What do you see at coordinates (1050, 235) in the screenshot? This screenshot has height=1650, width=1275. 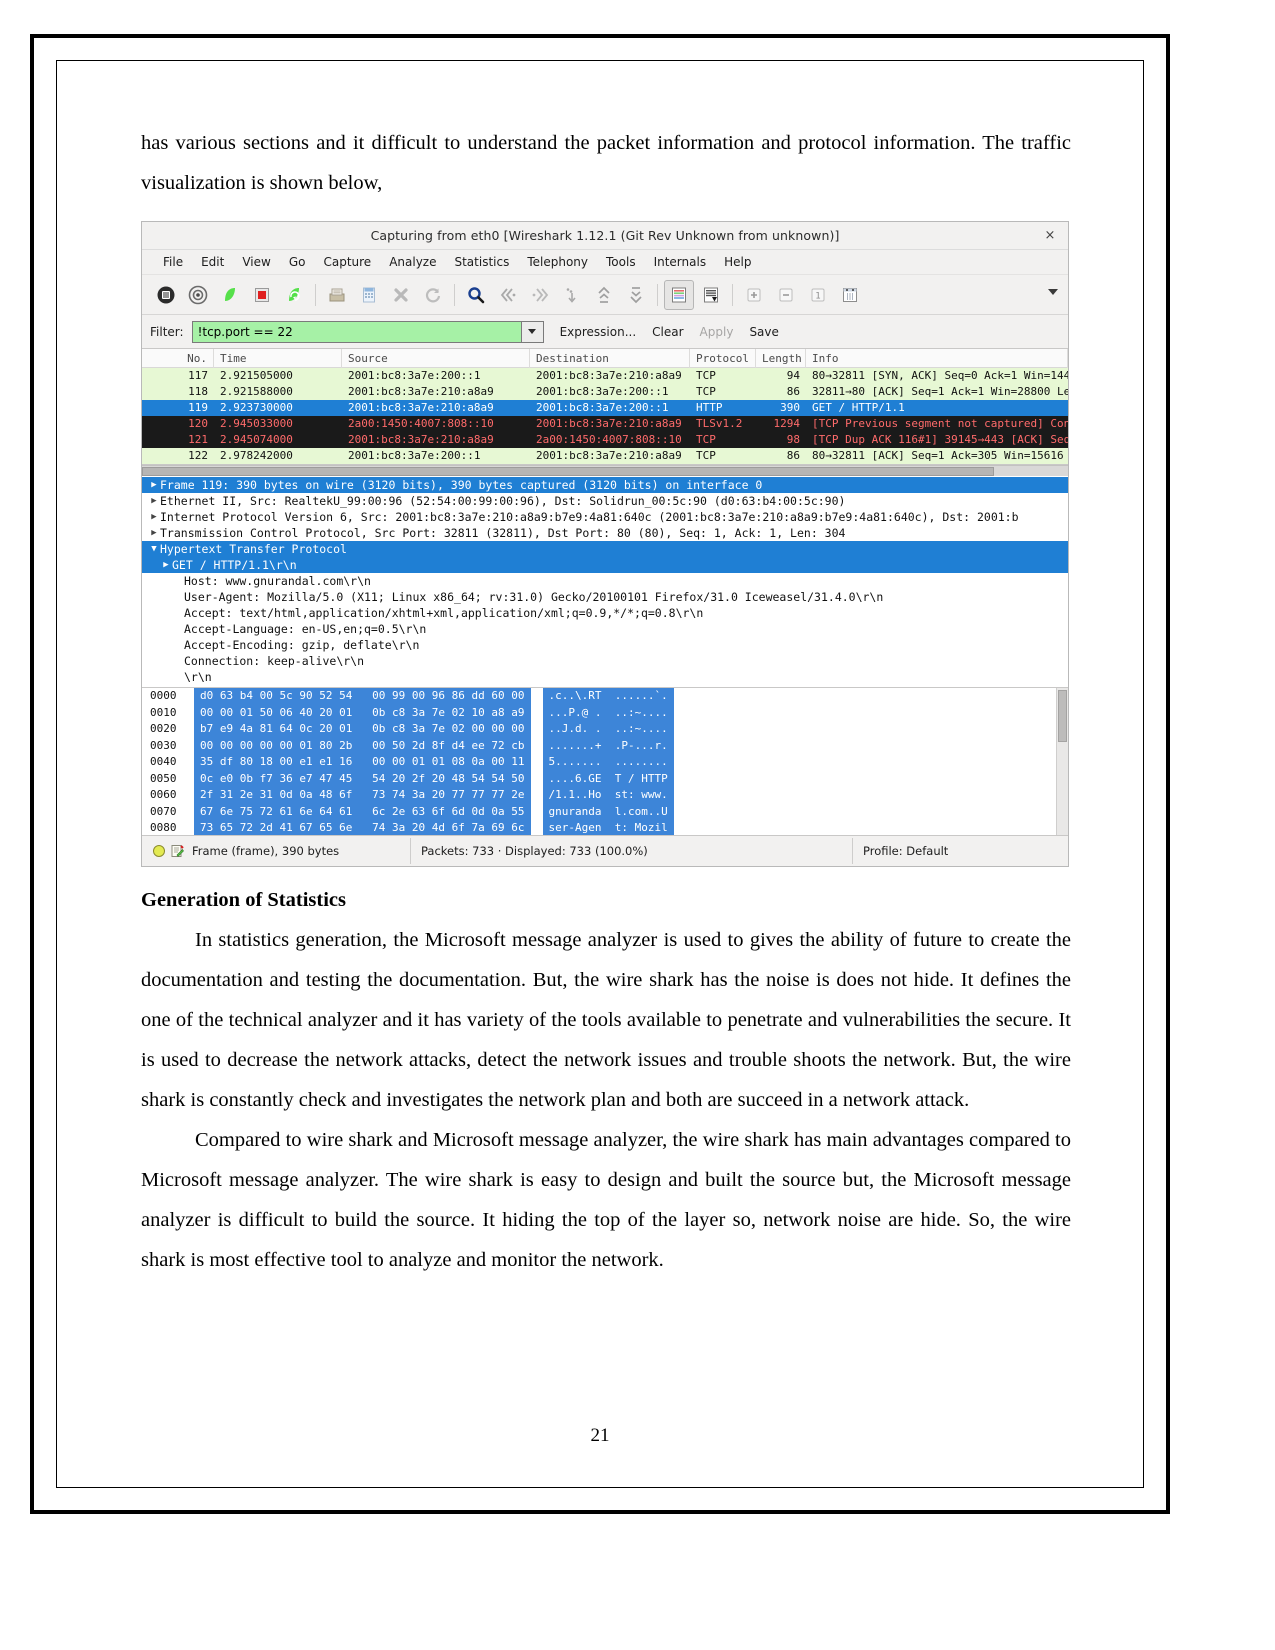 I see `close-icon: ×` at bounding box center [1050, 235].